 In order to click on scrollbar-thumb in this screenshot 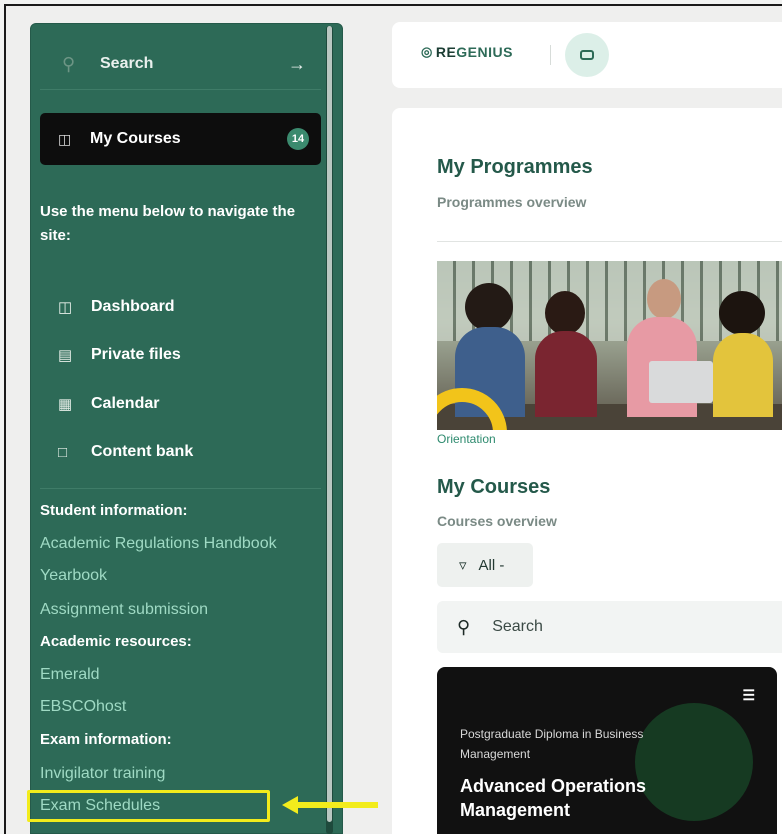, I will do `click(329, 424)`.